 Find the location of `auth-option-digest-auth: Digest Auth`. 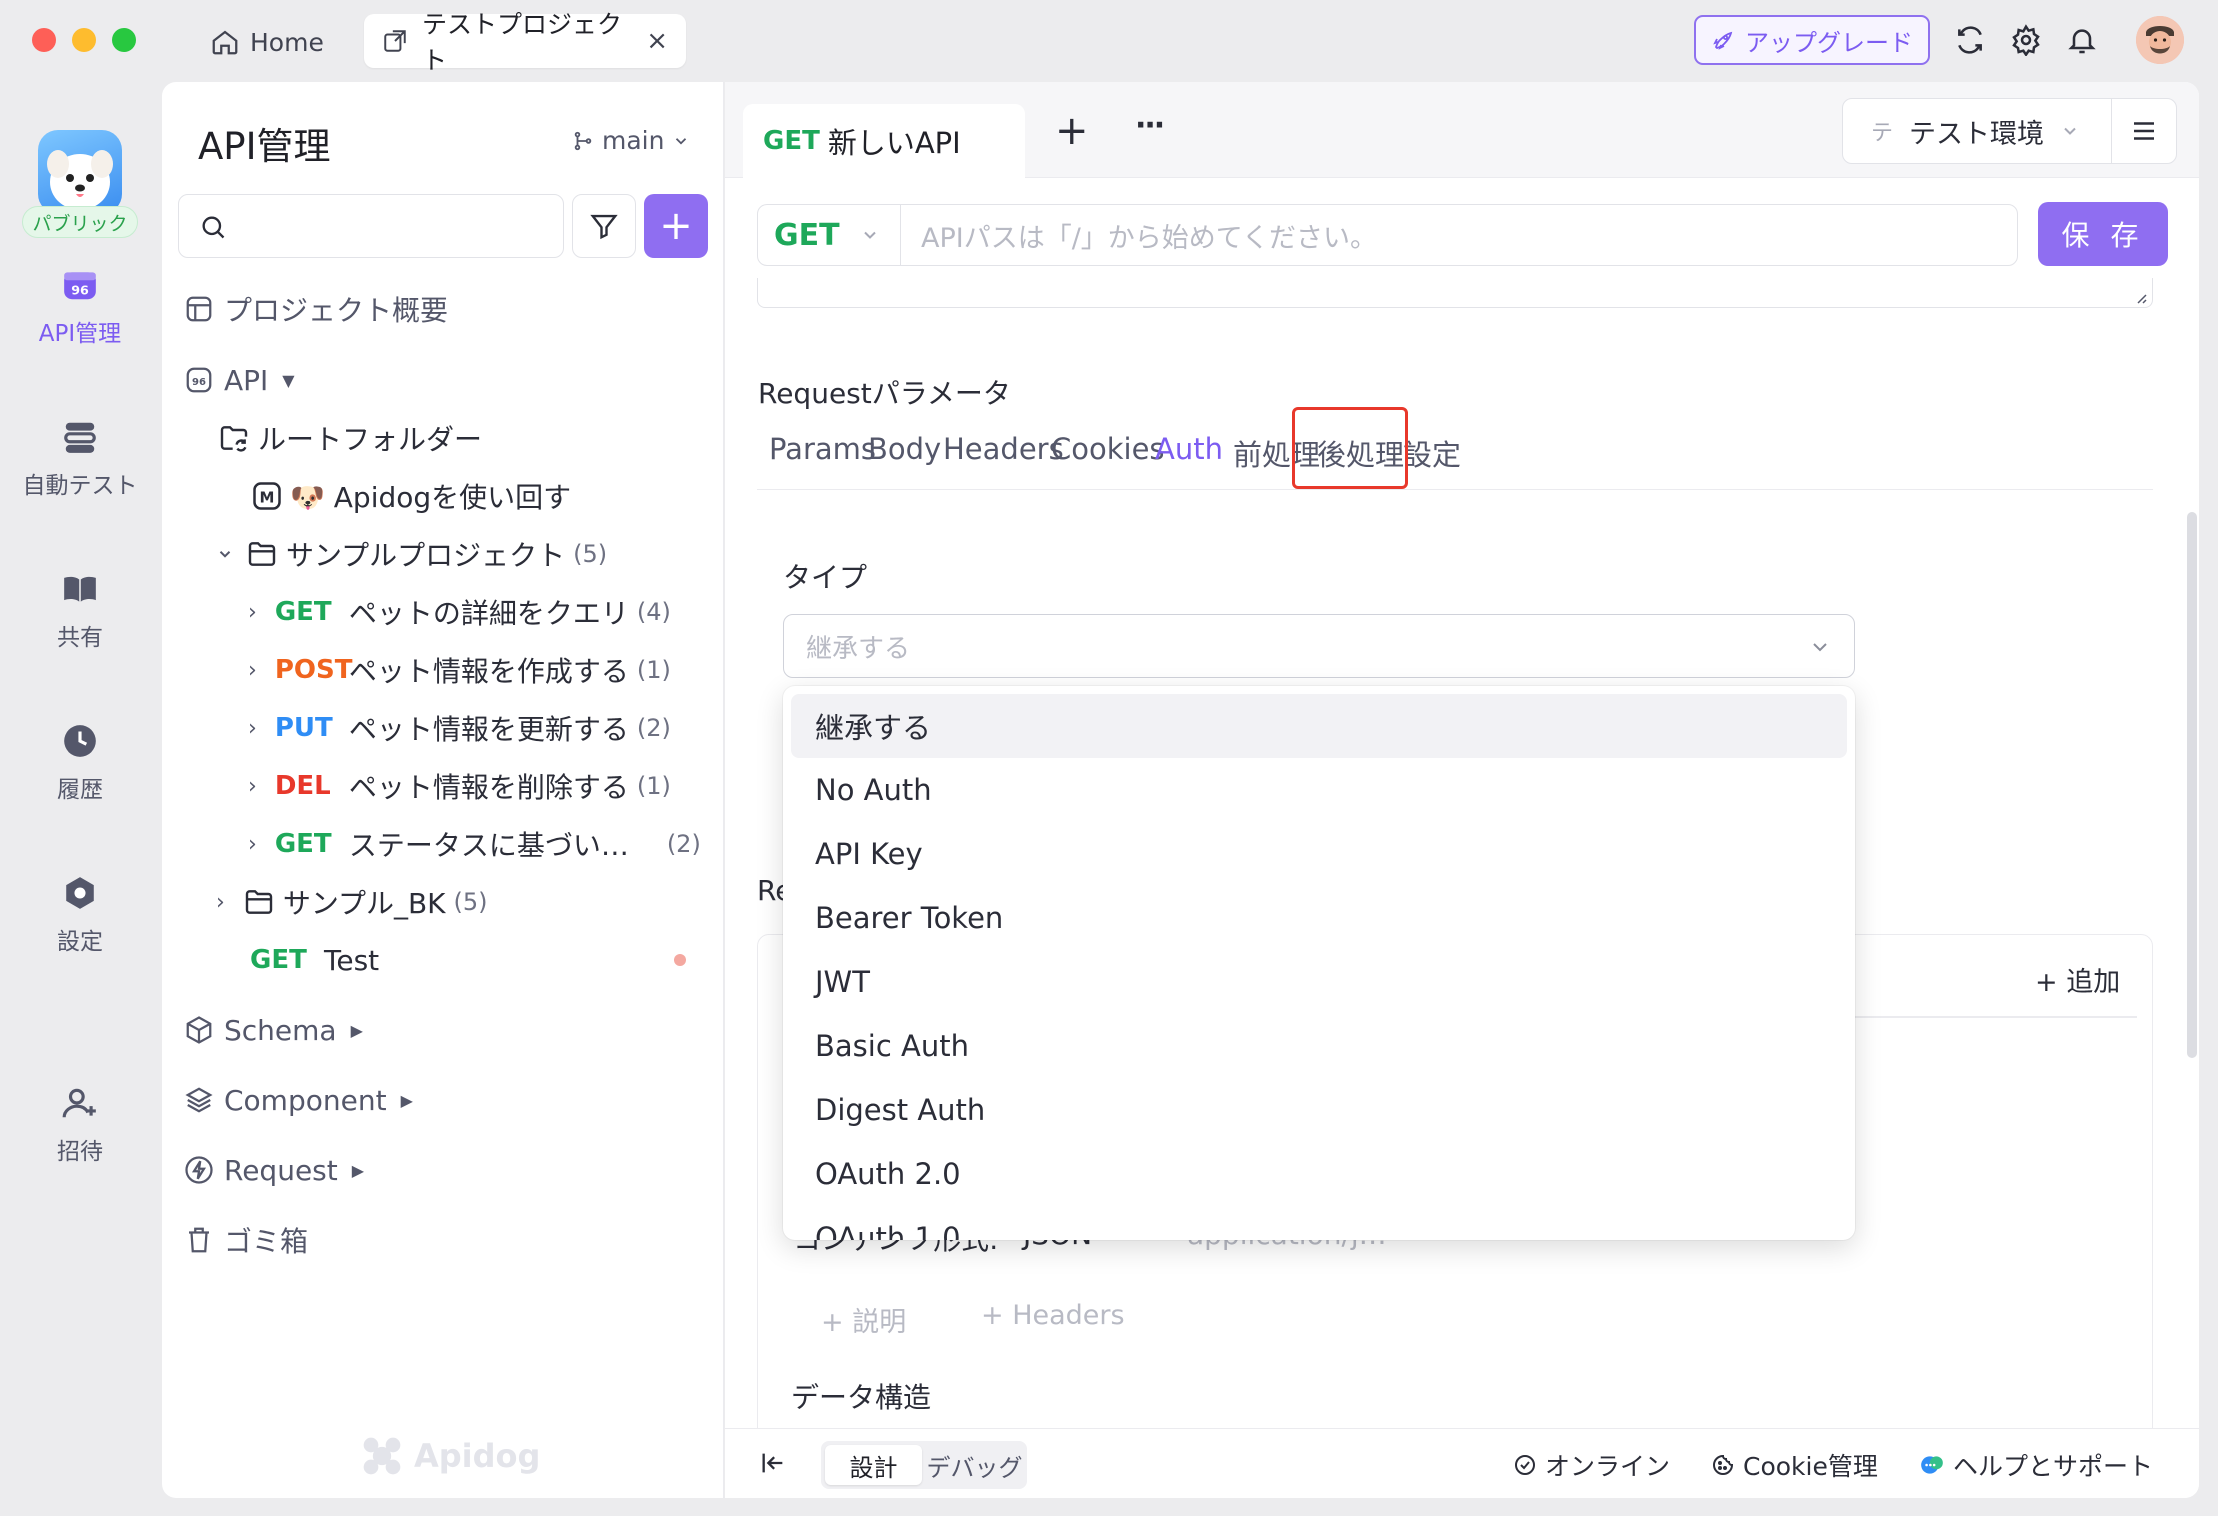

auth-option-digest-auth: Digest Auth is located at coordinates (1319, 1110).